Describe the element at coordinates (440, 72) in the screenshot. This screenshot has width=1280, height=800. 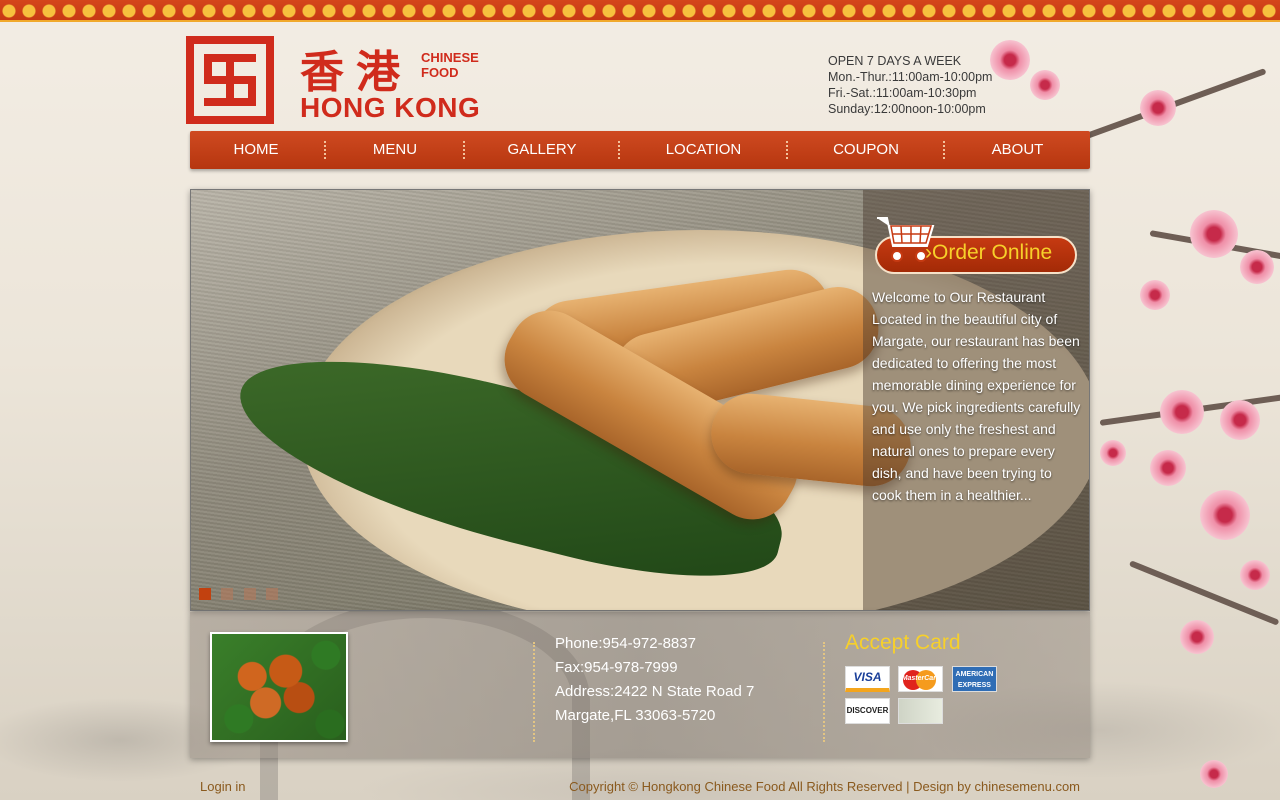
I see `logo-tagline-line2: FOOD` at that location.